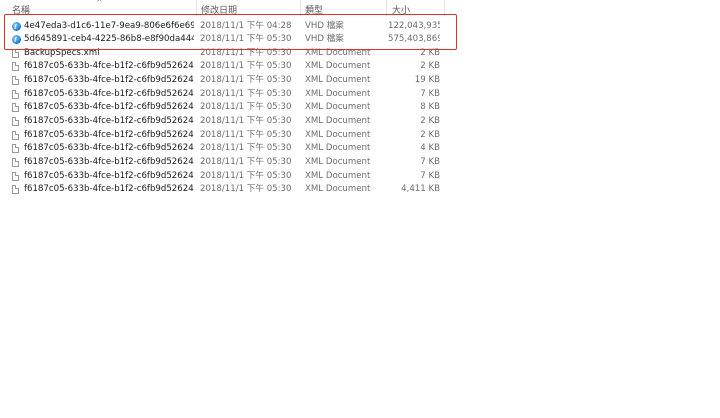 The image size is (720, 418). What do you see at coordinates (230, 32) in the screenshot?
I see `highlight-box` at bounding box center [230, 32].